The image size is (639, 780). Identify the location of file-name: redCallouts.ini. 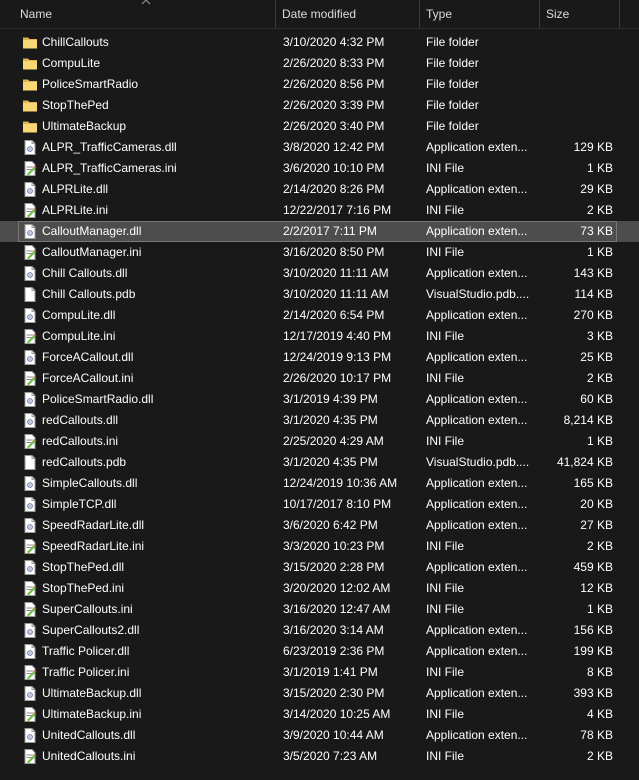
(80, 441).